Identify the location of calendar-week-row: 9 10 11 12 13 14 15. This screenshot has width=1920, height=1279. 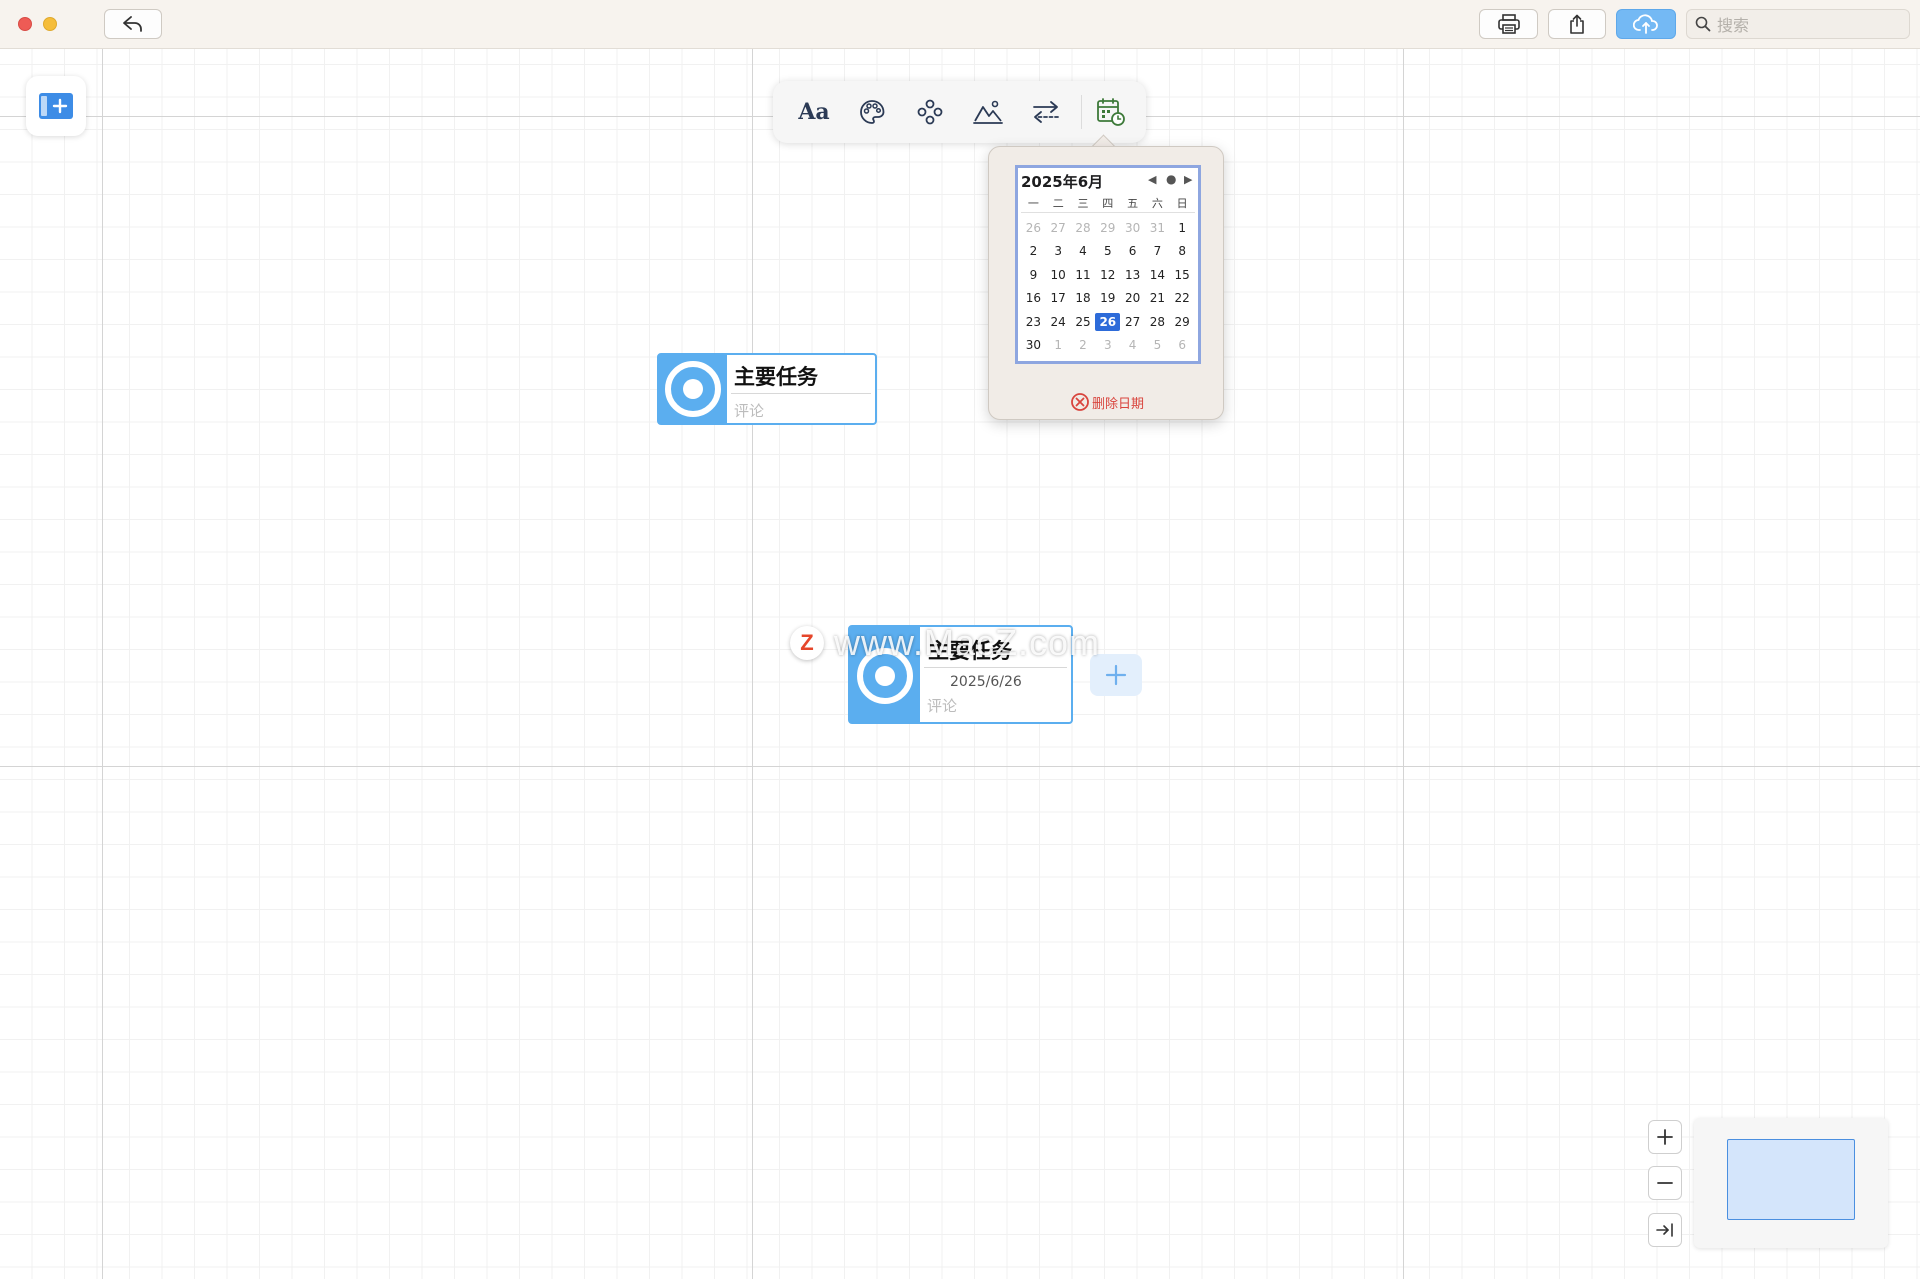
(1108, 275).